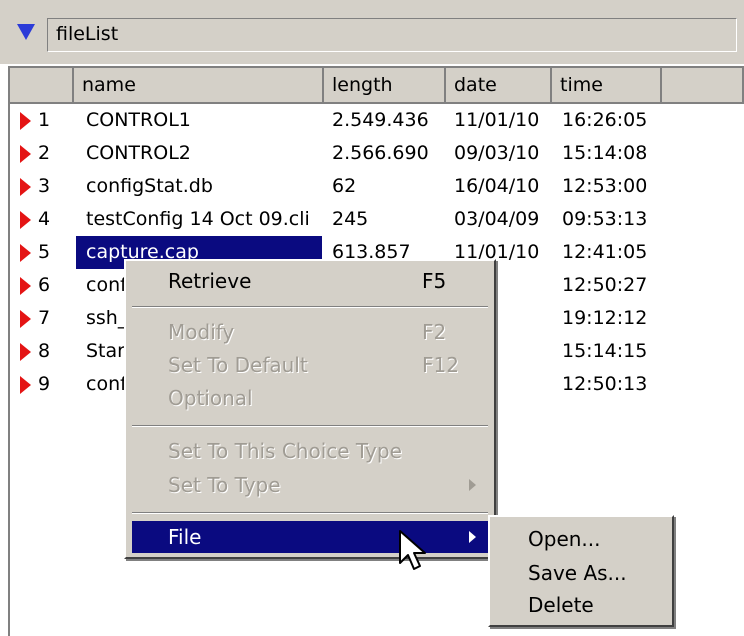 This screenshot has height=636, width=744. What do you see at coordinates (44, 186) in the screenshot?
I see `cell-index: 3` at bounding box center [44, 186].